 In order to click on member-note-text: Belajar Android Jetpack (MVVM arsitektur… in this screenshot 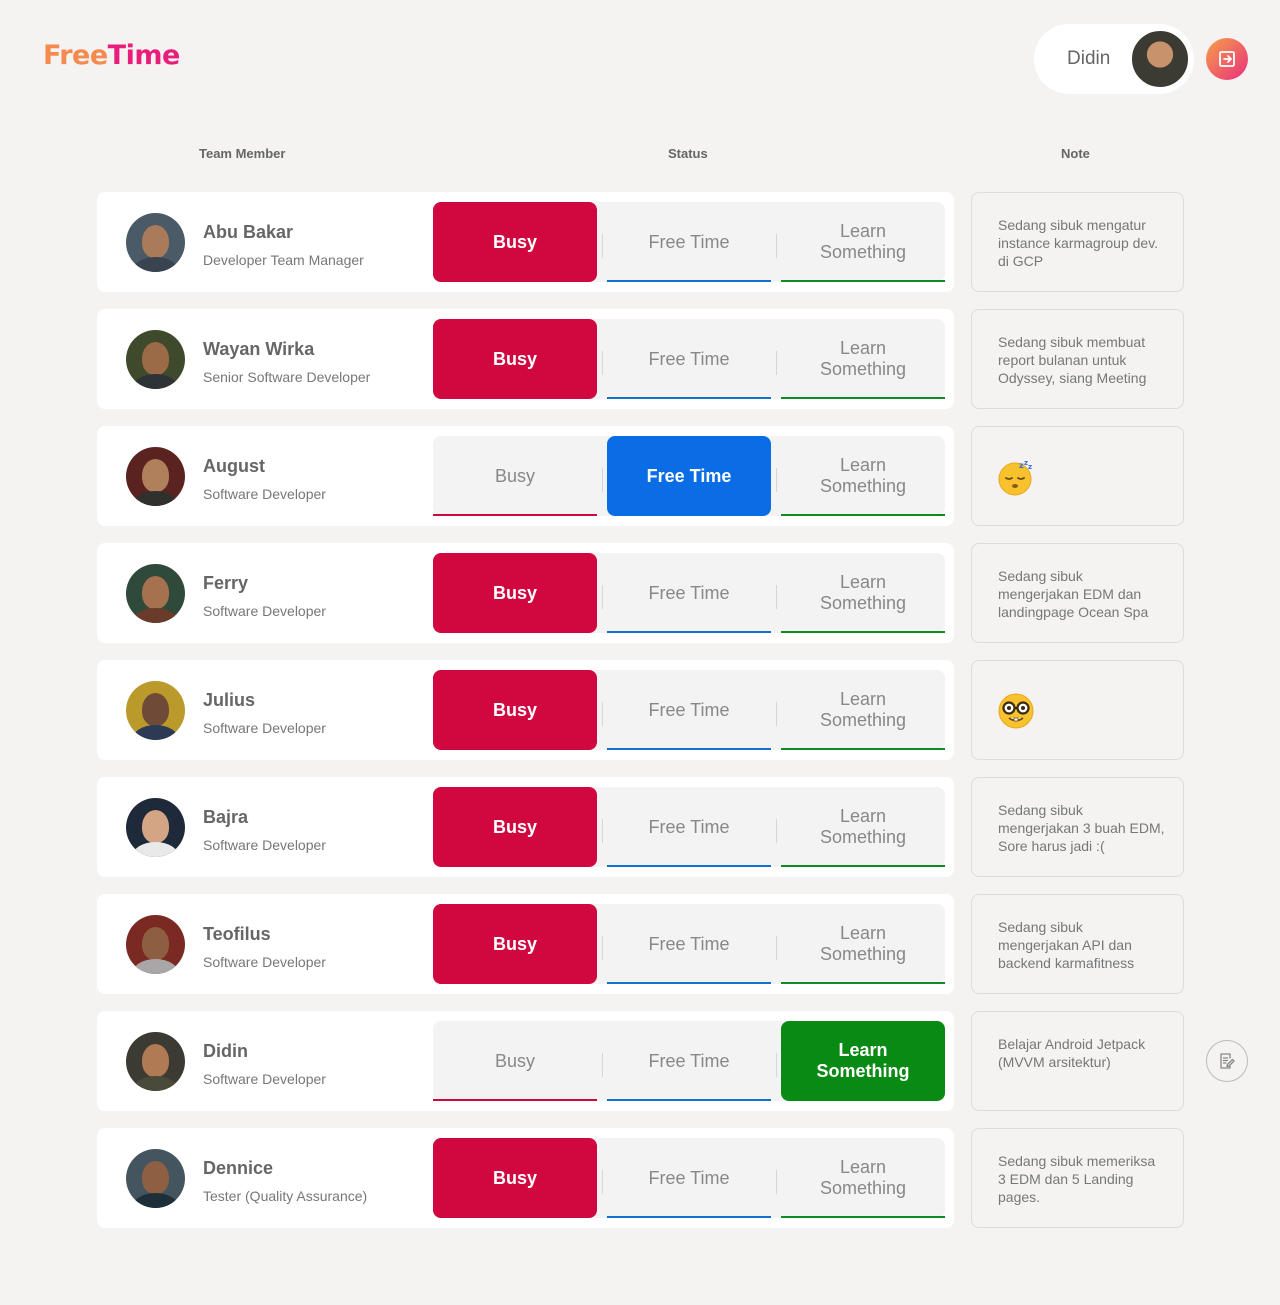, I will do `click(1072, 1053)`.